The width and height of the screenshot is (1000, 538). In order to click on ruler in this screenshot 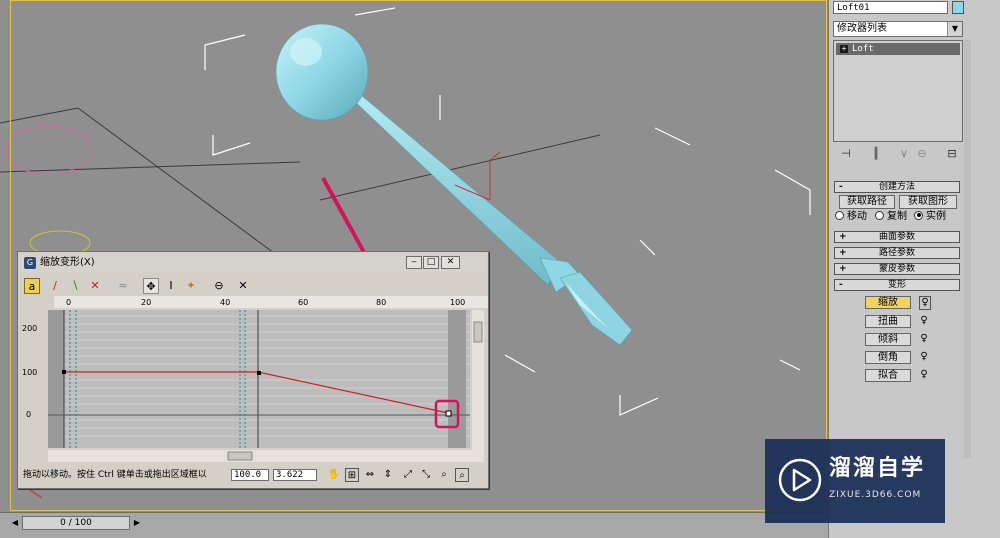, I will do `click(271, 302)`.